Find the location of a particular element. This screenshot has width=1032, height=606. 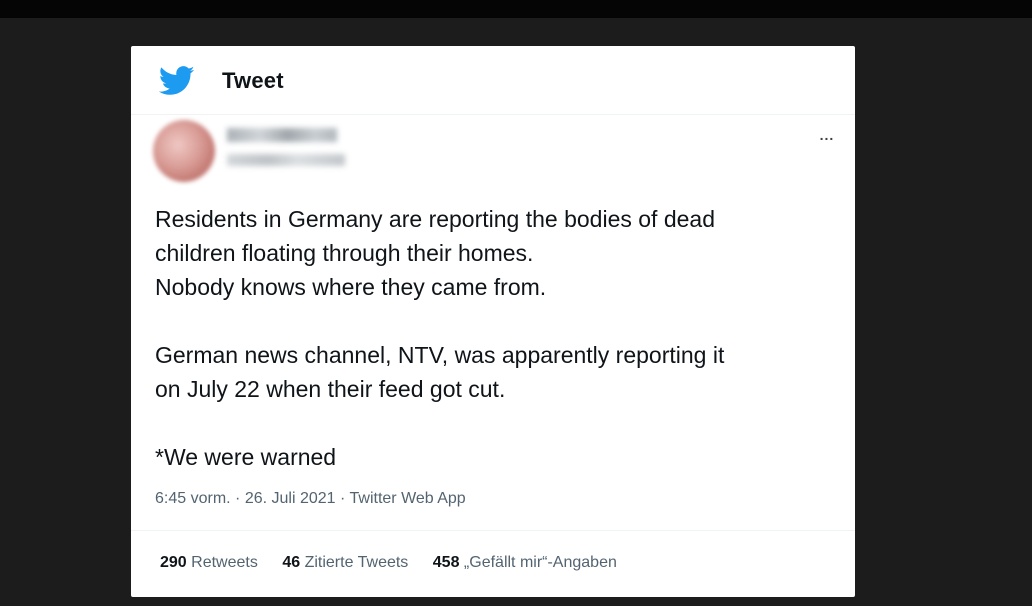

retweets-label: Retweets is located at coordinates (224, 562).